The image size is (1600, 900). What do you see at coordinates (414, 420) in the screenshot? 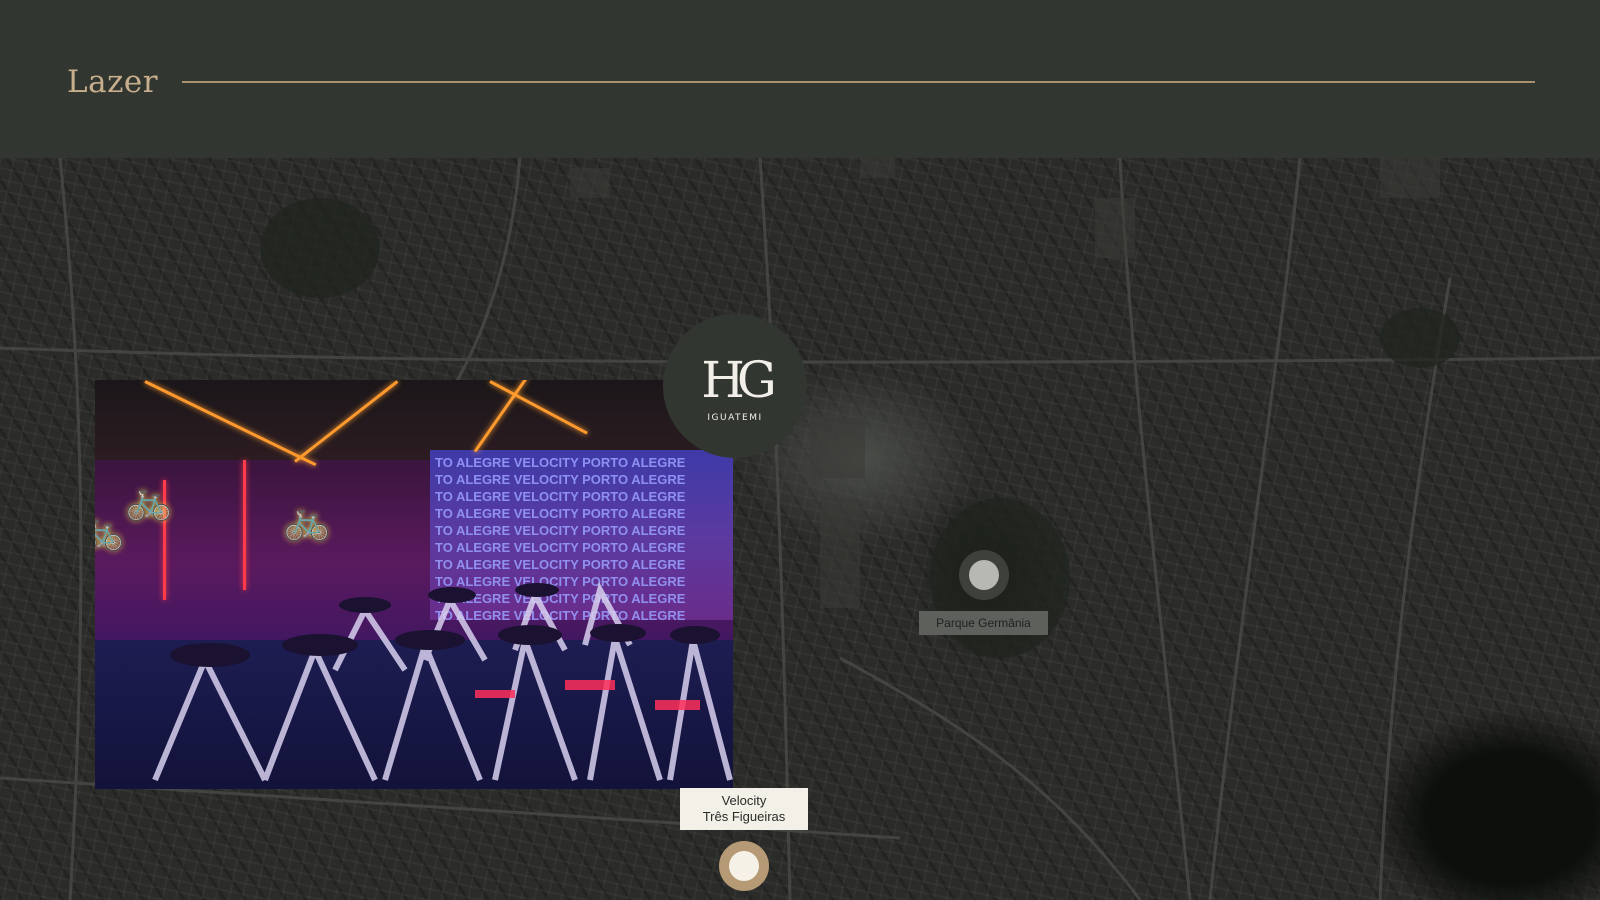
I see `photo-ceiling` at bounding box center [414, 420].